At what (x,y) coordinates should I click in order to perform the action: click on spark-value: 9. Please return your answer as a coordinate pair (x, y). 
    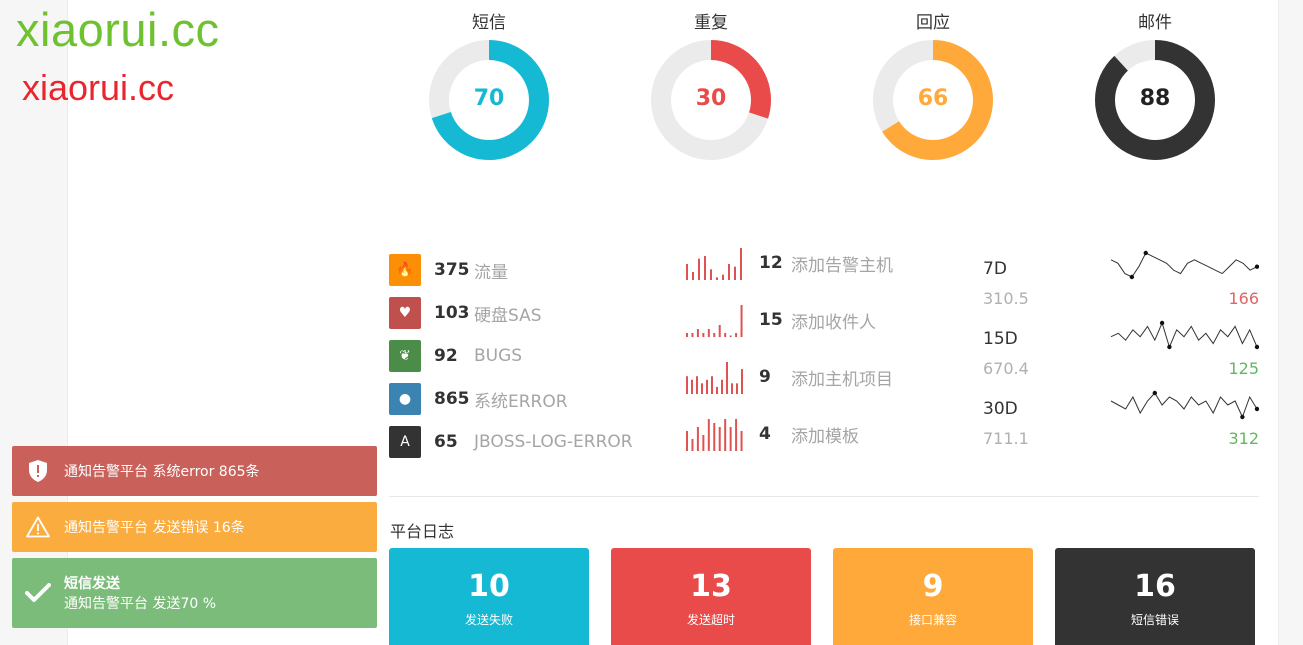
    Looking at the image, I should click on (765, 377).